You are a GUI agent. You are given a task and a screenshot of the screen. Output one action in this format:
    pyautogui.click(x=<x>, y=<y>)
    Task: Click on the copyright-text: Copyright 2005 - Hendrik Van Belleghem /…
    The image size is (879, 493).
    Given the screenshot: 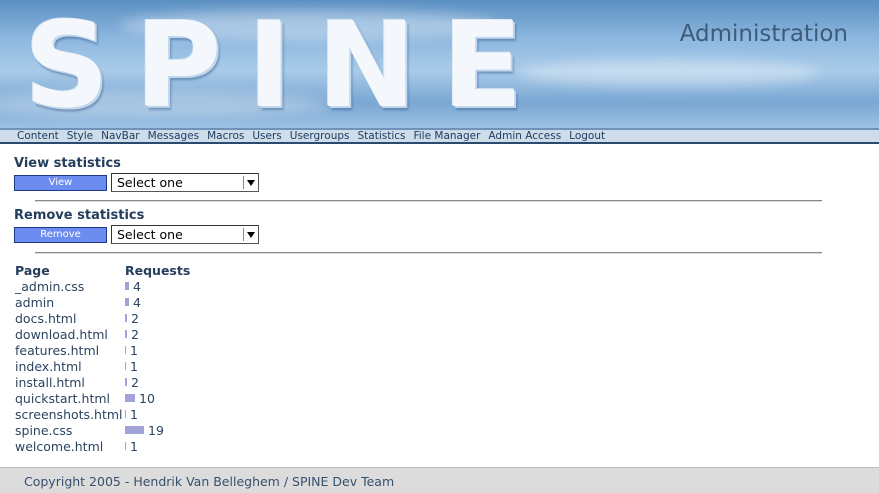 What is the action you would take?
    pyautogui.click(x=209, y=481)
    